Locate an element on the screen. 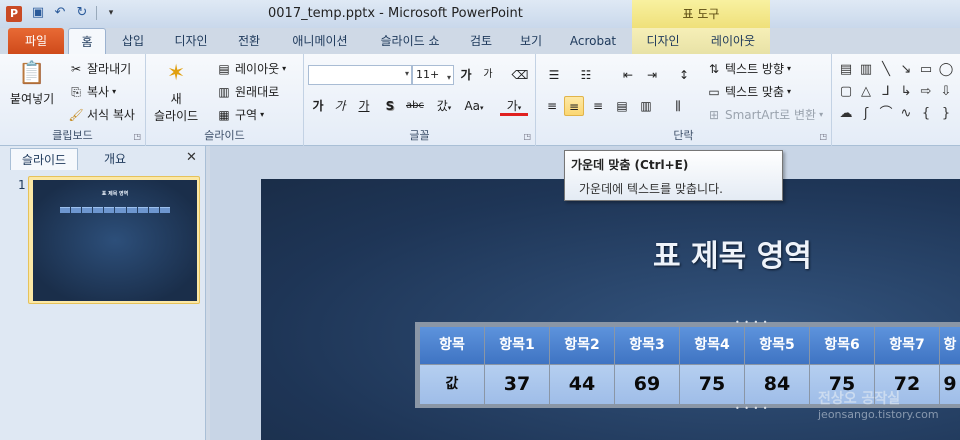  thumbnail-table-cell is located at coordinates (120, 210).